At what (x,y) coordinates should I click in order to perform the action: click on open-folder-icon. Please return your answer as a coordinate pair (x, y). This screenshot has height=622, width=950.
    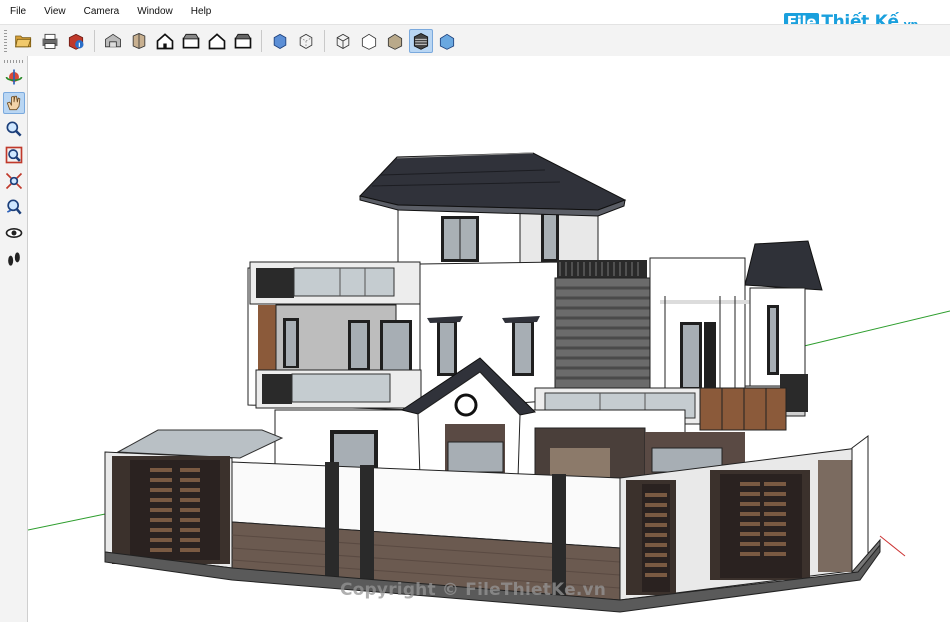
    Looking at the image, I should click on (24, 41).